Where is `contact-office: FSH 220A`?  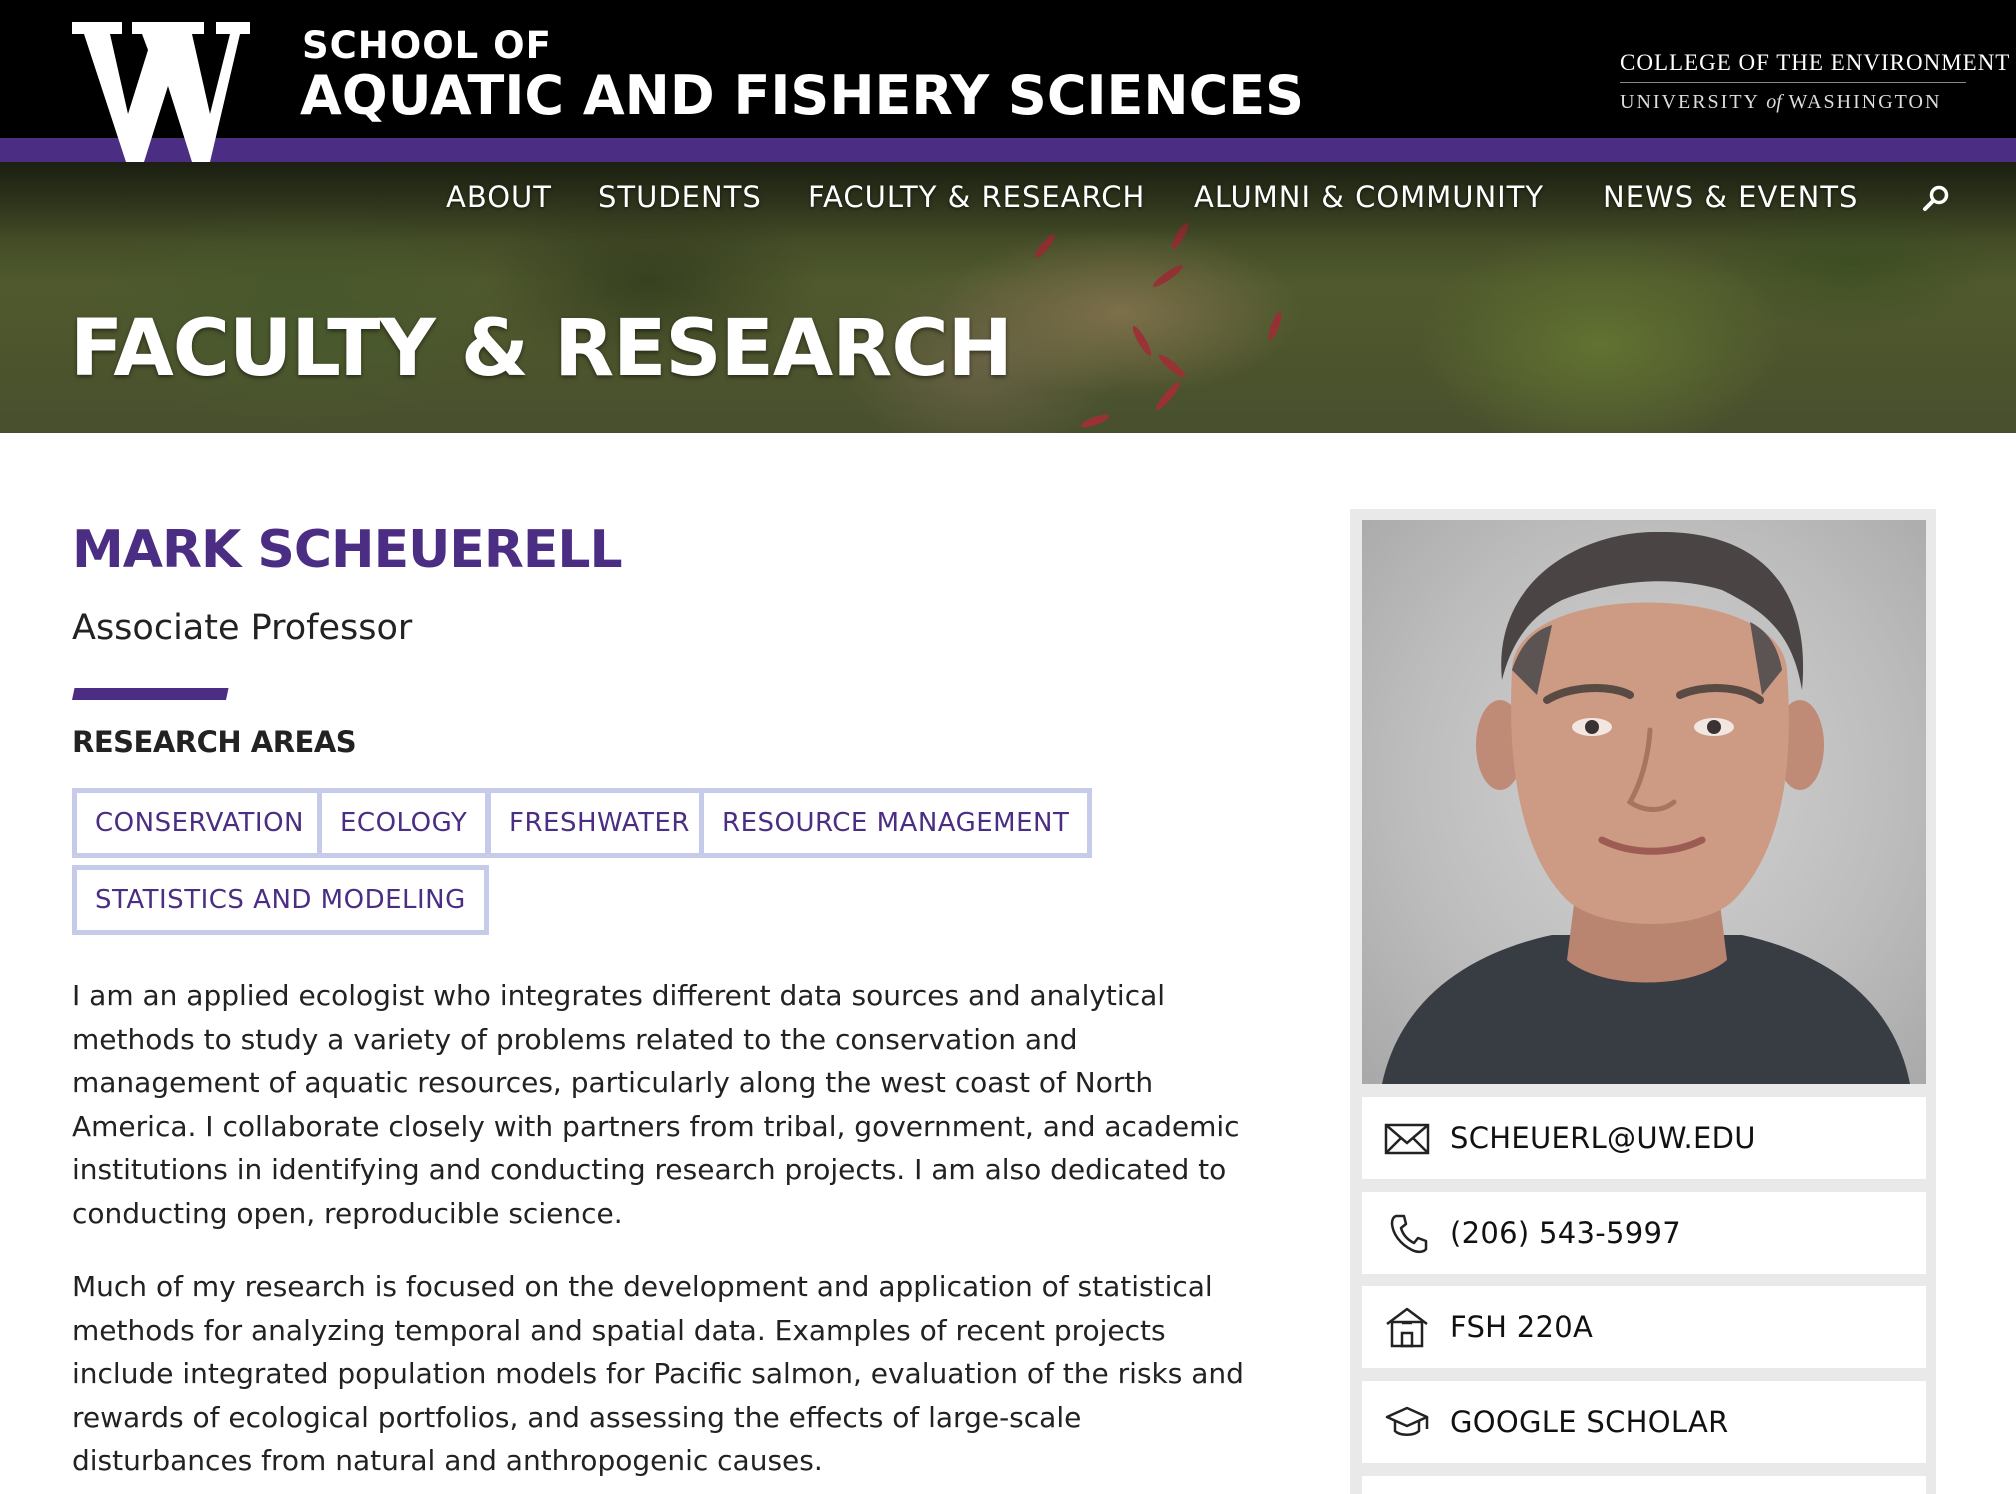 contact-office: FSH 220A is located at coordinates (1644, 1327).